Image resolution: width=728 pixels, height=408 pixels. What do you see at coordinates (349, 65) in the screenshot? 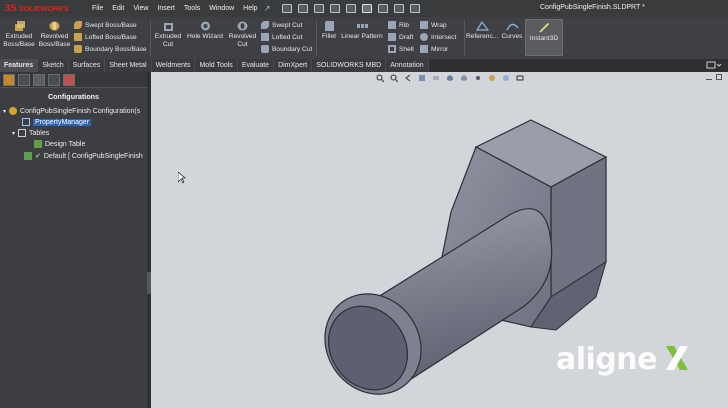
I see `tab-solidworks-mbd: SOLIDWORKS MBD` at bounding box center [349, 65].